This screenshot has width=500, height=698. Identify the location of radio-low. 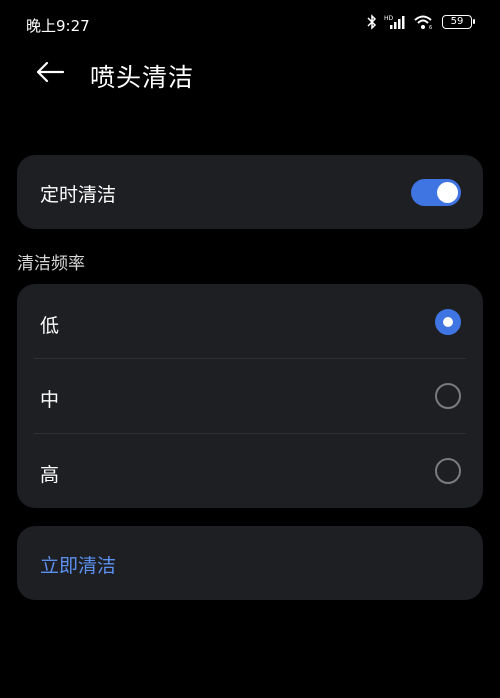
(448, 322).